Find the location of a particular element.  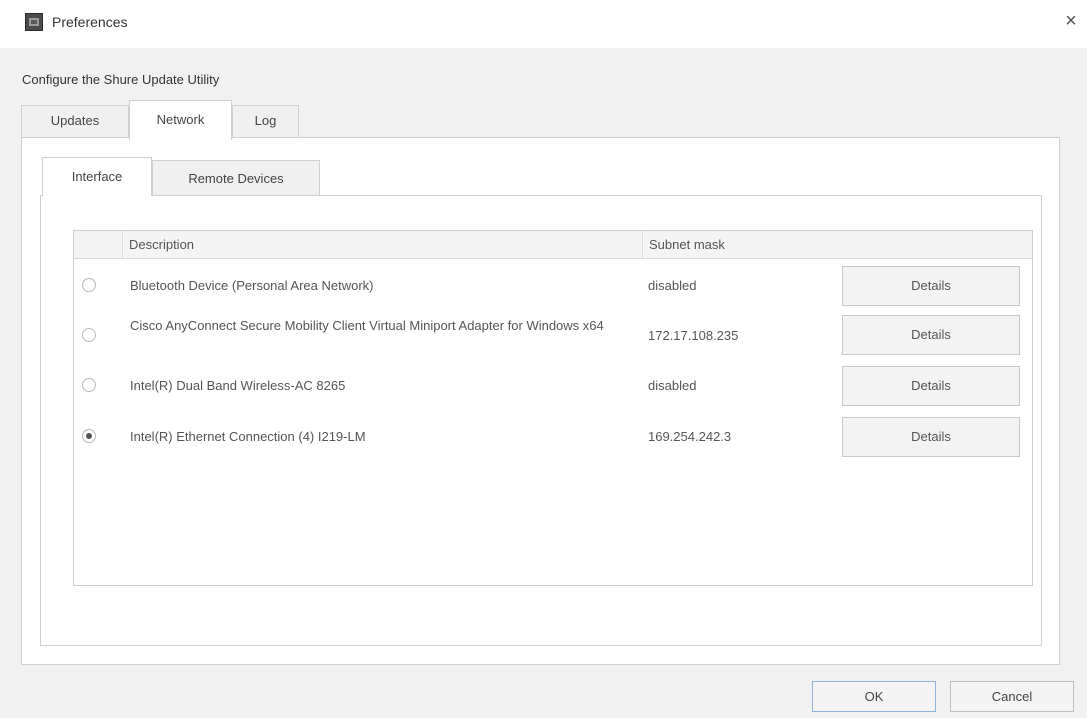

cancel-button: Cancel is located at coordinates (1012, 696).